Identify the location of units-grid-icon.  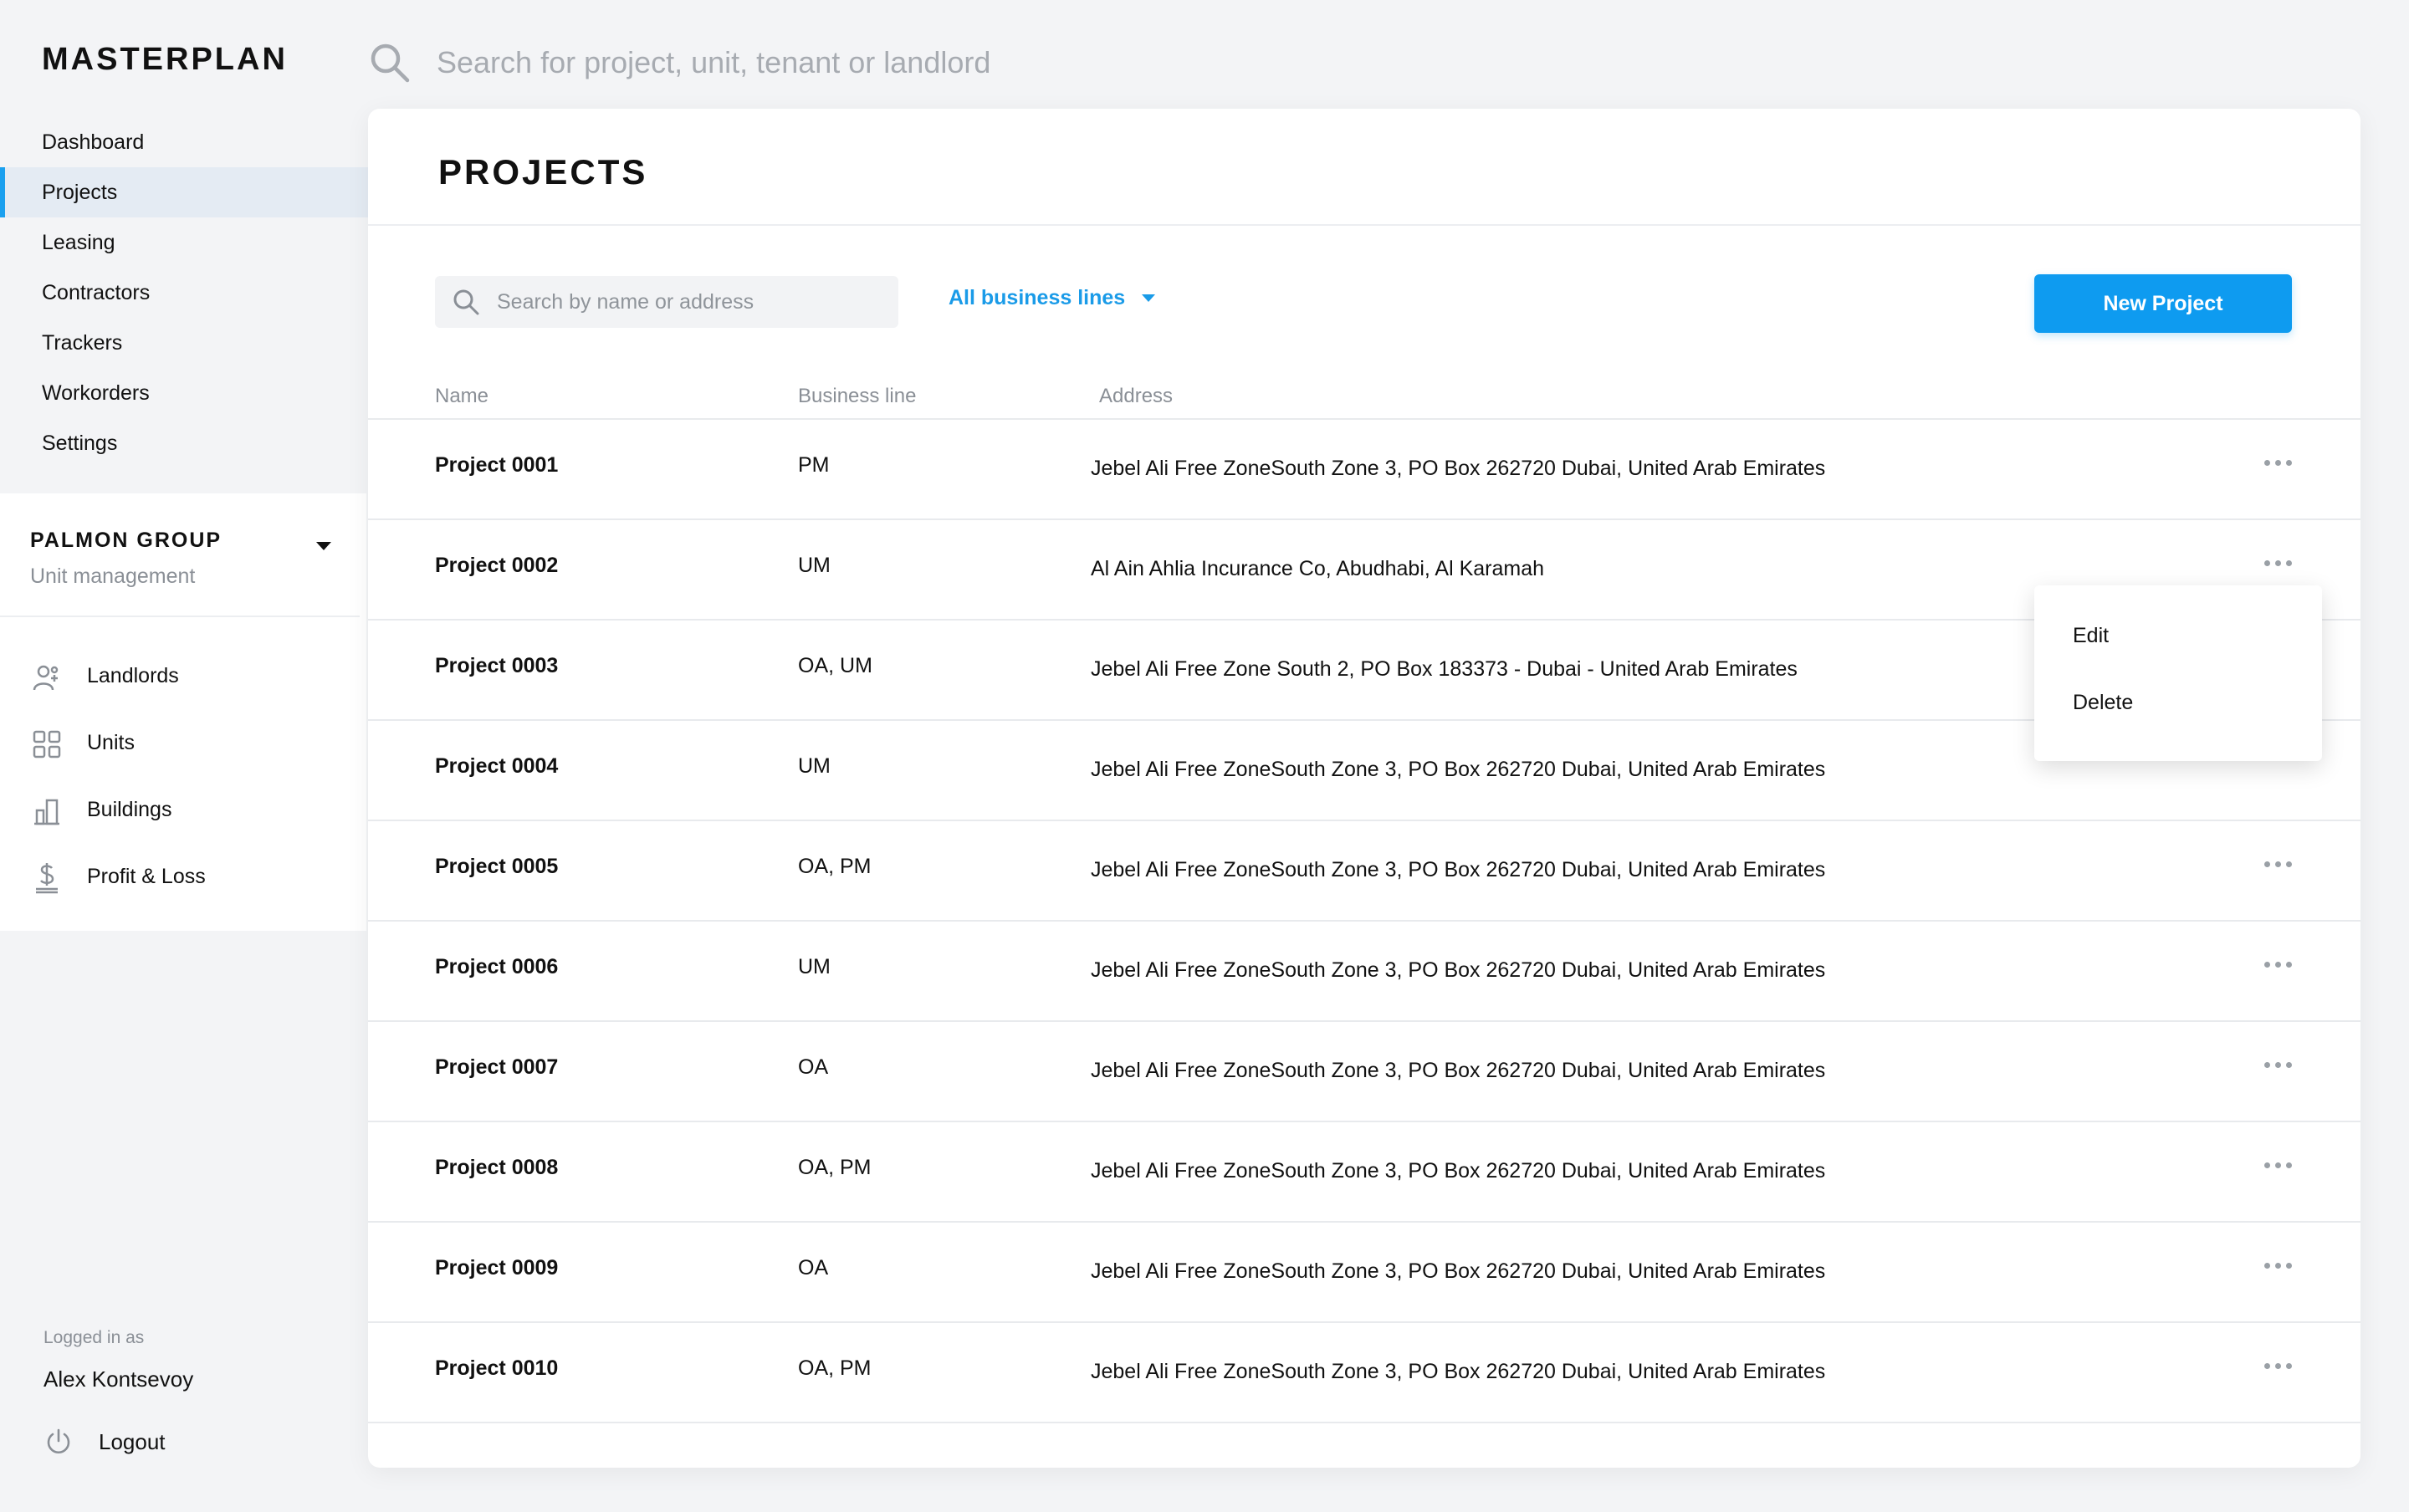
(47, 744).